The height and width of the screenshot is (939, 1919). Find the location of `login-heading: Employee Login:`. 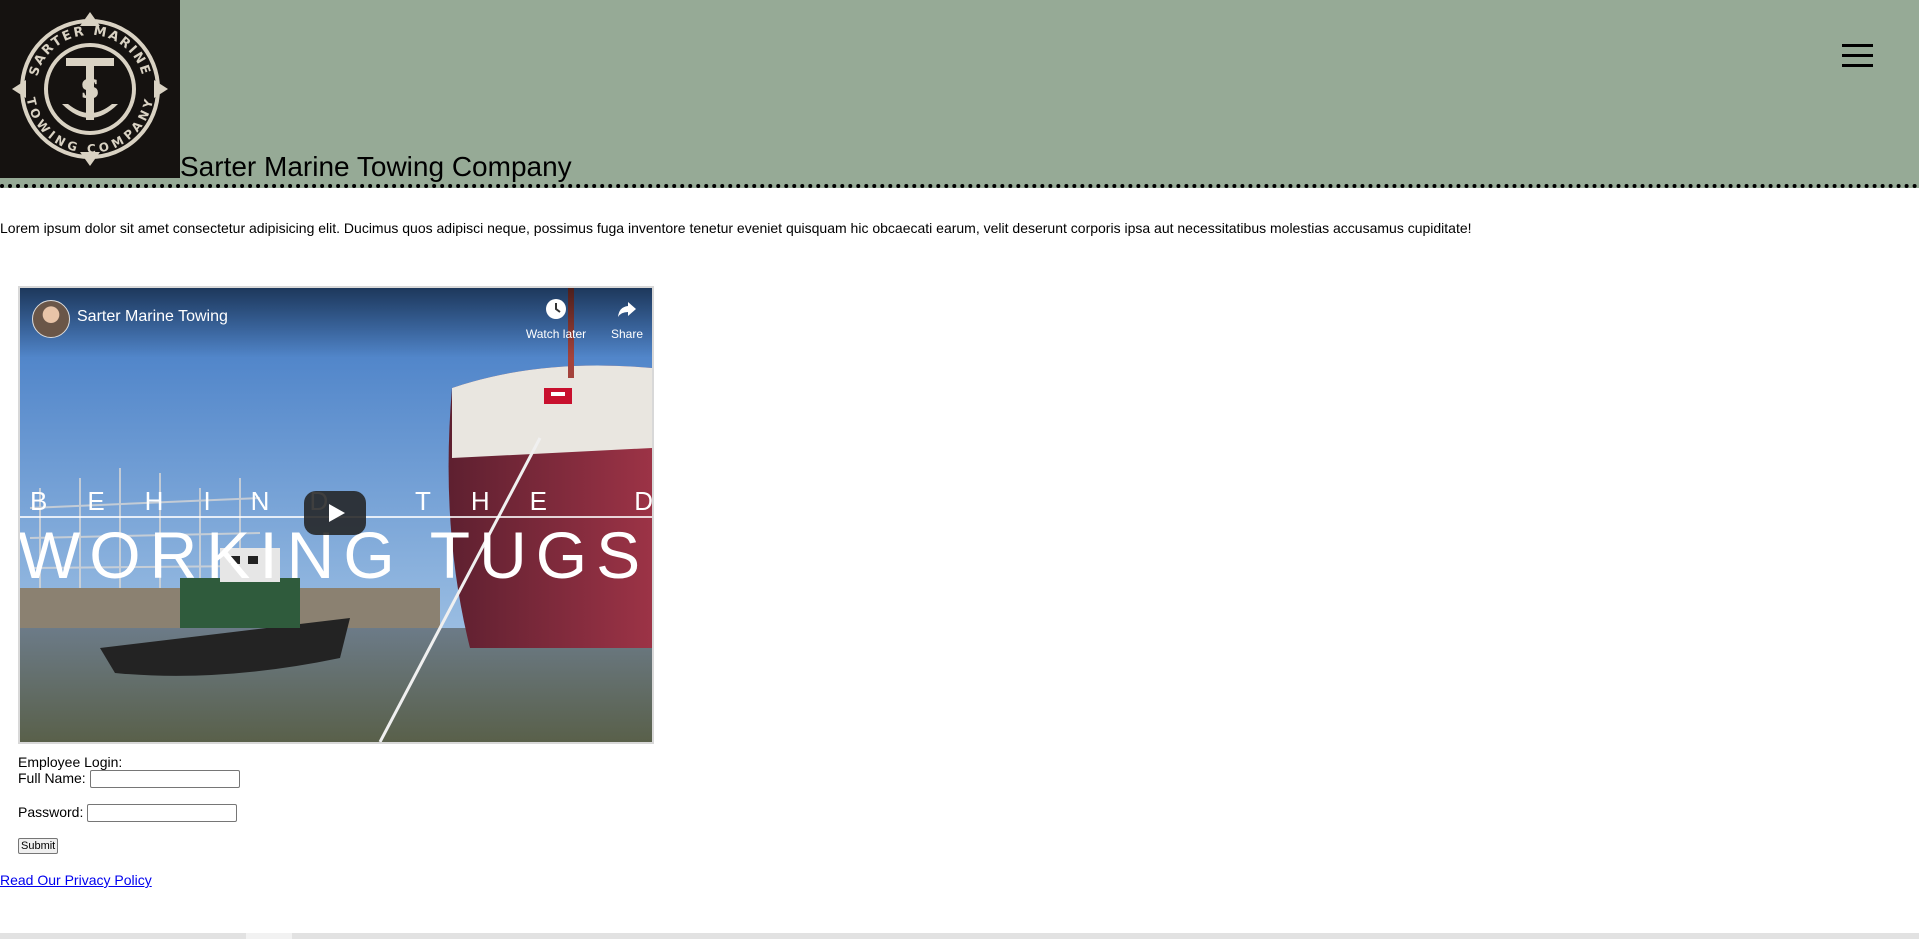

login-heading: Employee Login: is located at coordinates (70, 762).